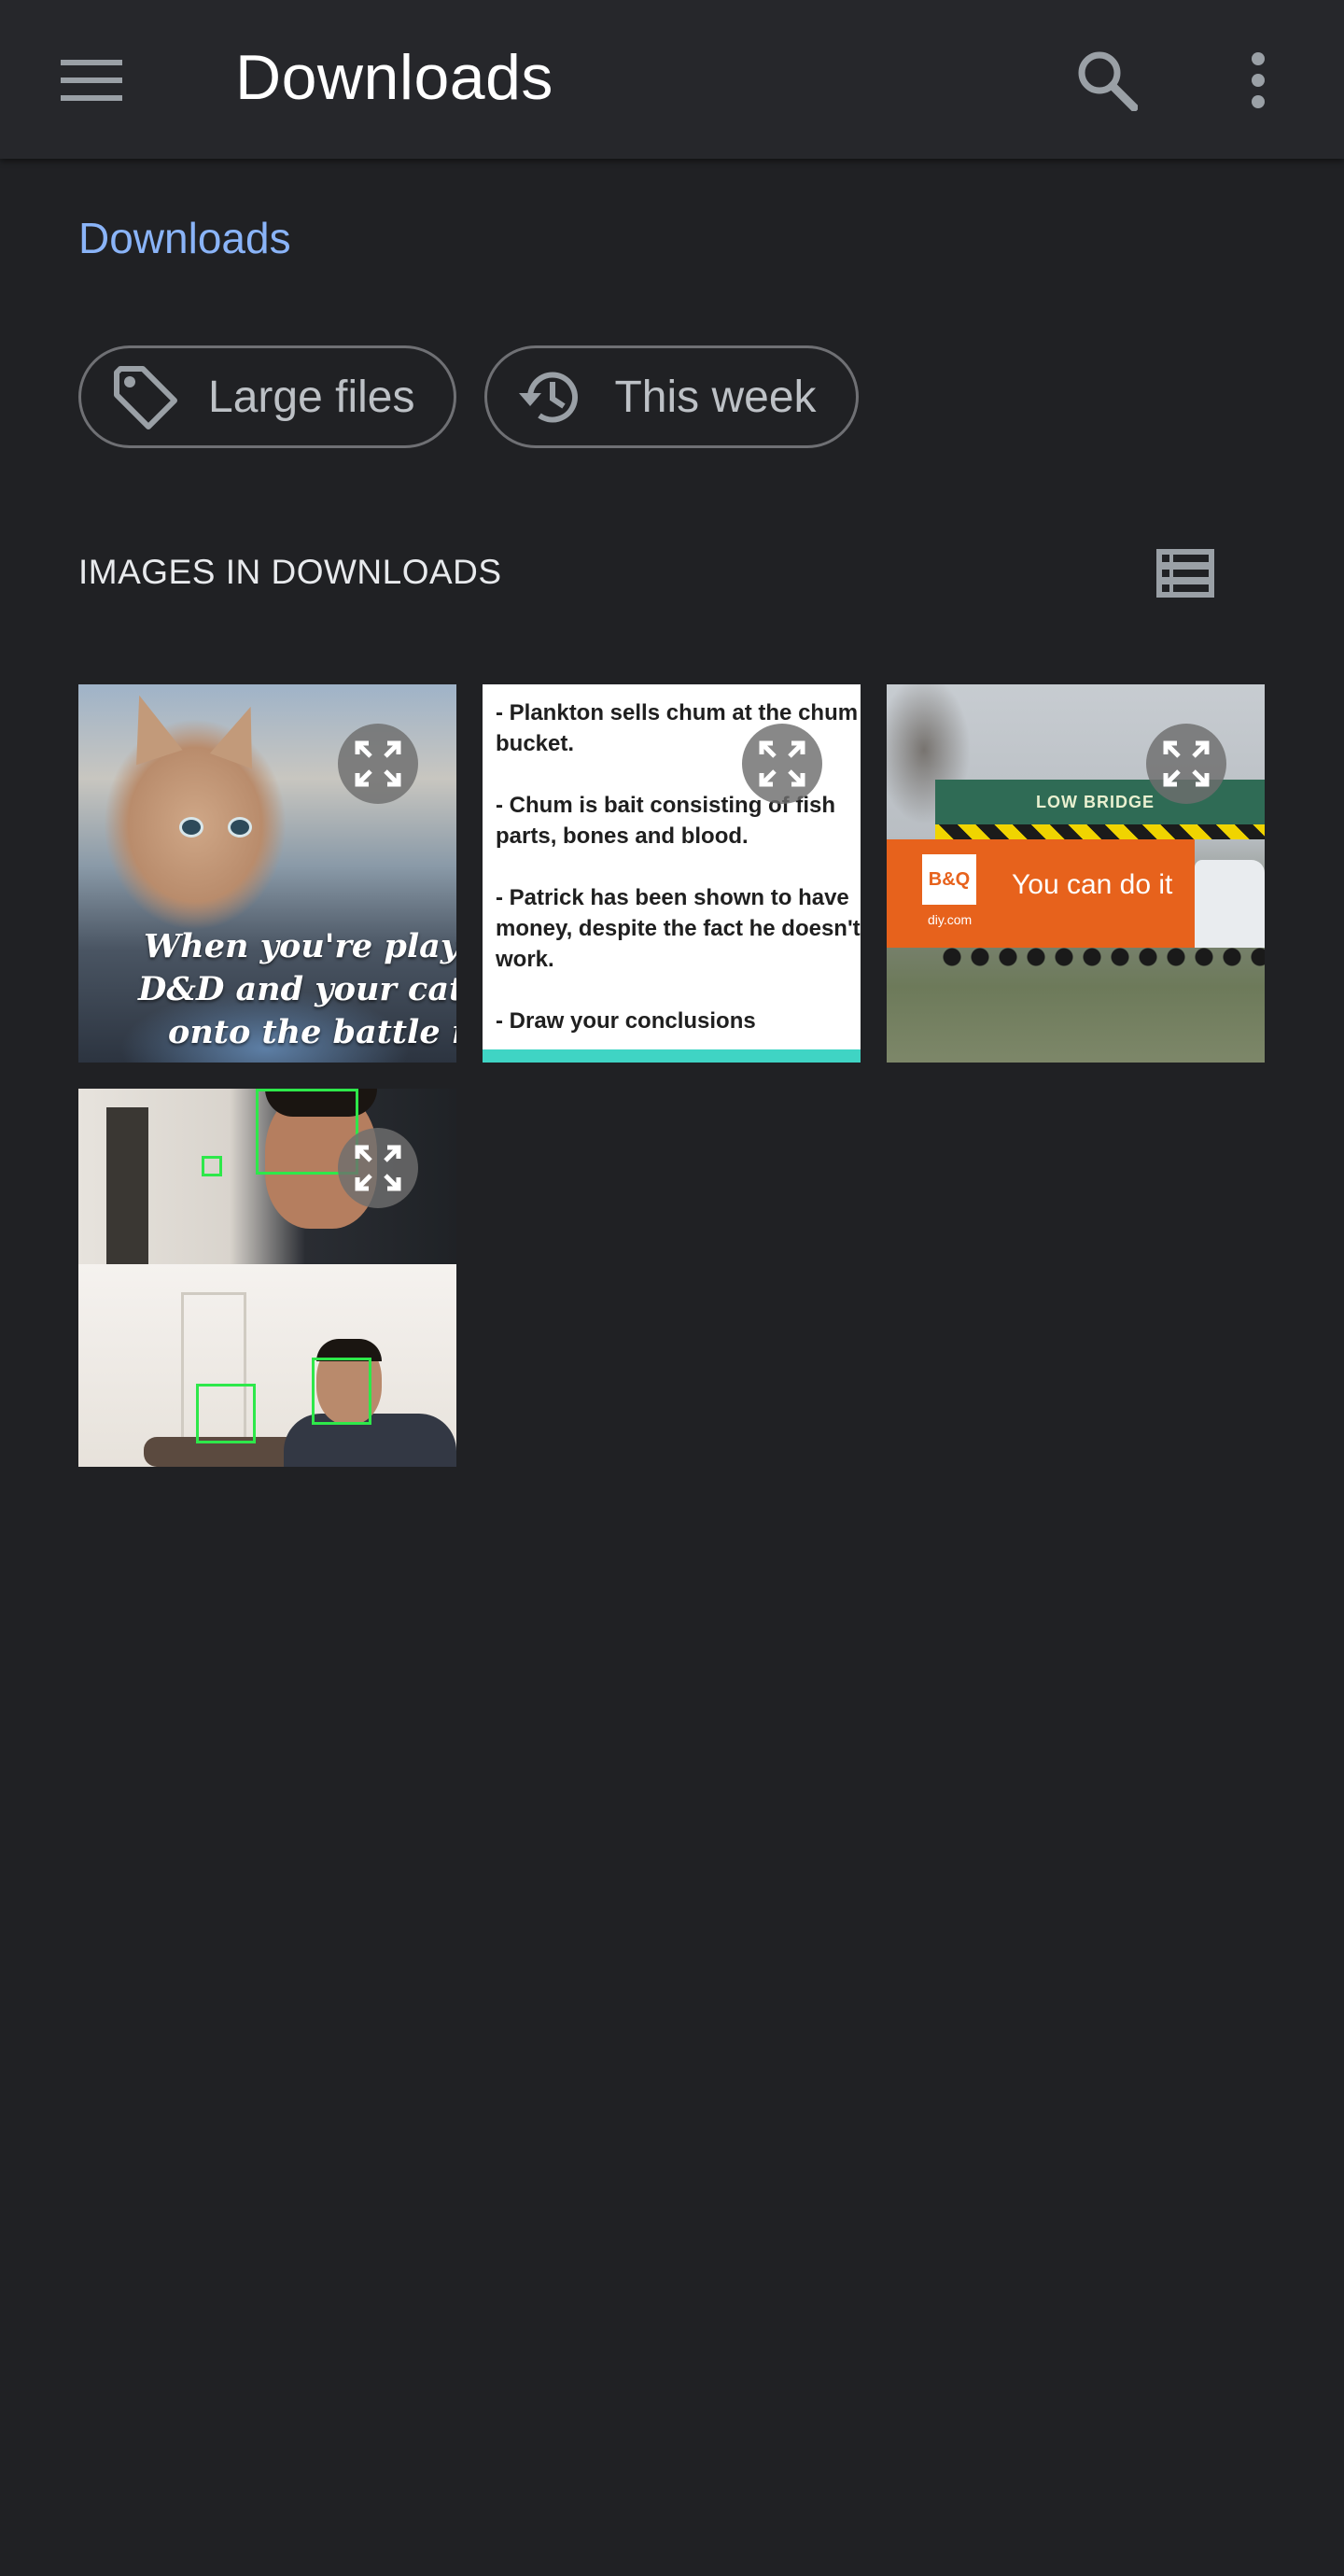  I want to click on view-toggle-button, so click(1185, 573).